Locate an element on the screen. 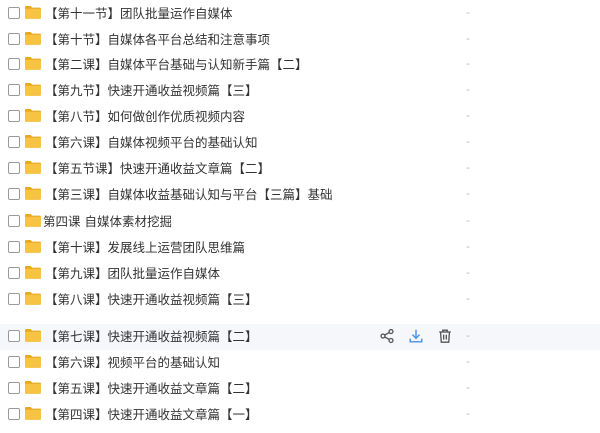  folder-row: 第四课 自媒体素材挖掘 - is located at coordinates (300, 222).